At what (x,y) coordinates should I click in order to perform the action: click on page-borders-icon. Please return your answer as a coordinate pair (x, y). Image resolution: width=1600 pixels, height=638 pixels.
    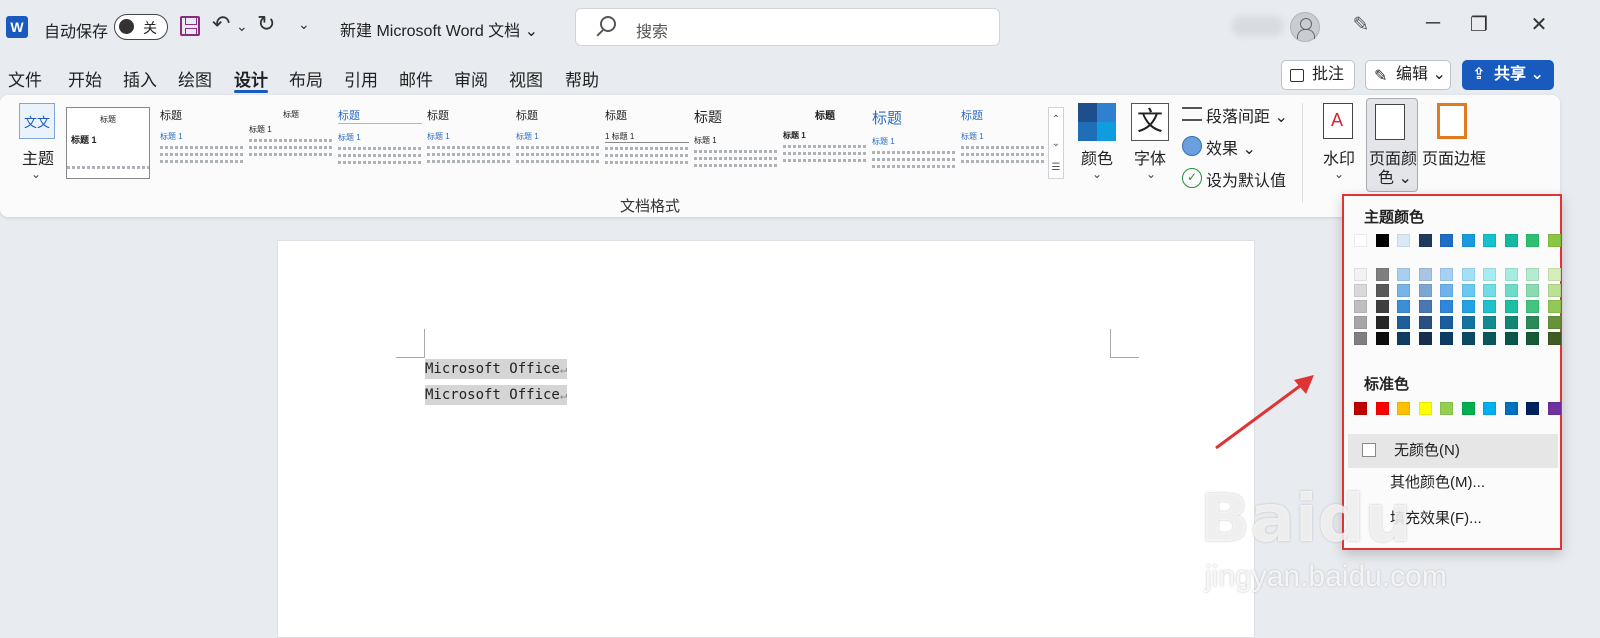
    Looking at the image, I should click on (1452, 121).